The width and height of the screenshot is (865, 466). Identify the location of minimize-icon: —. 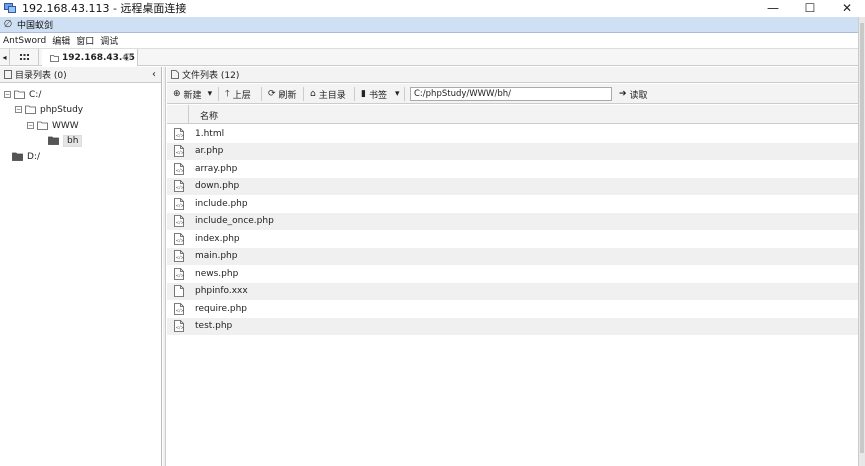
(773, 8).